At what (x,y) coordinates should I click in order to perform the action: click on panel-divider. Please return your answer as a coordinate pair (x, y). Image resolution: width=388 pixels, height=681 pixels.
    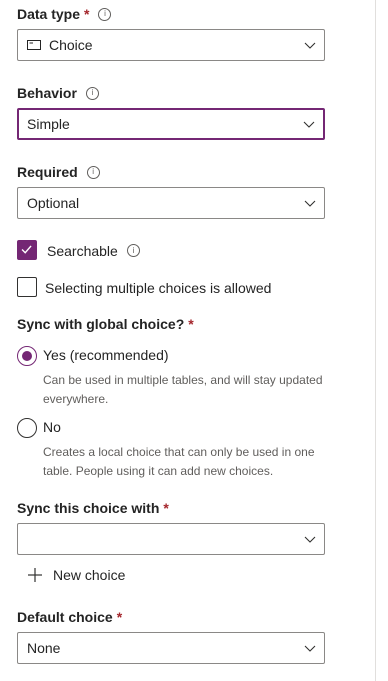
    Looking at the image, I should click on (375, 340).